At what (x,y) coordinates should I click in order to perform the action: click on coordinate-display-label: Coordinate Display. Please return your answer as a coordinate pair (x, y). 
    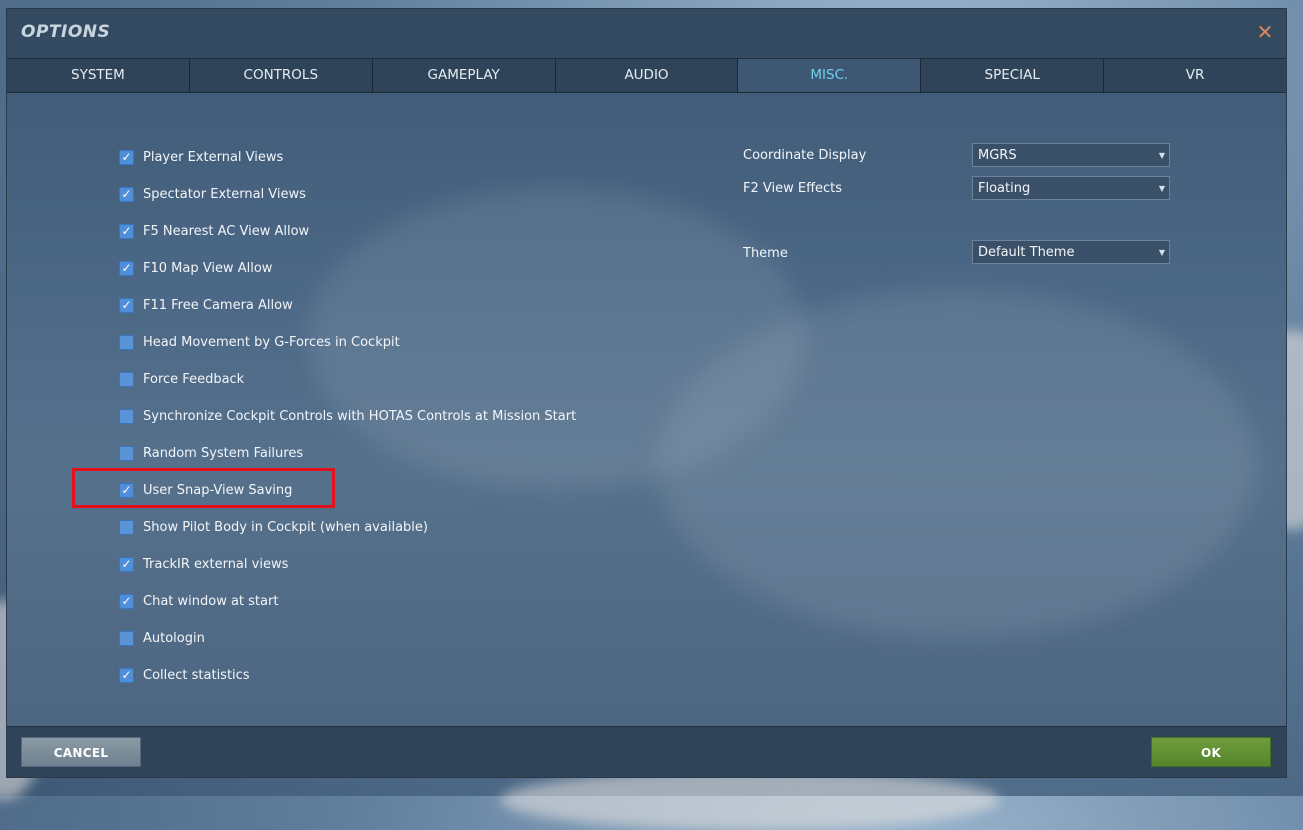
    Looking at the image, I should click on (805, 155).